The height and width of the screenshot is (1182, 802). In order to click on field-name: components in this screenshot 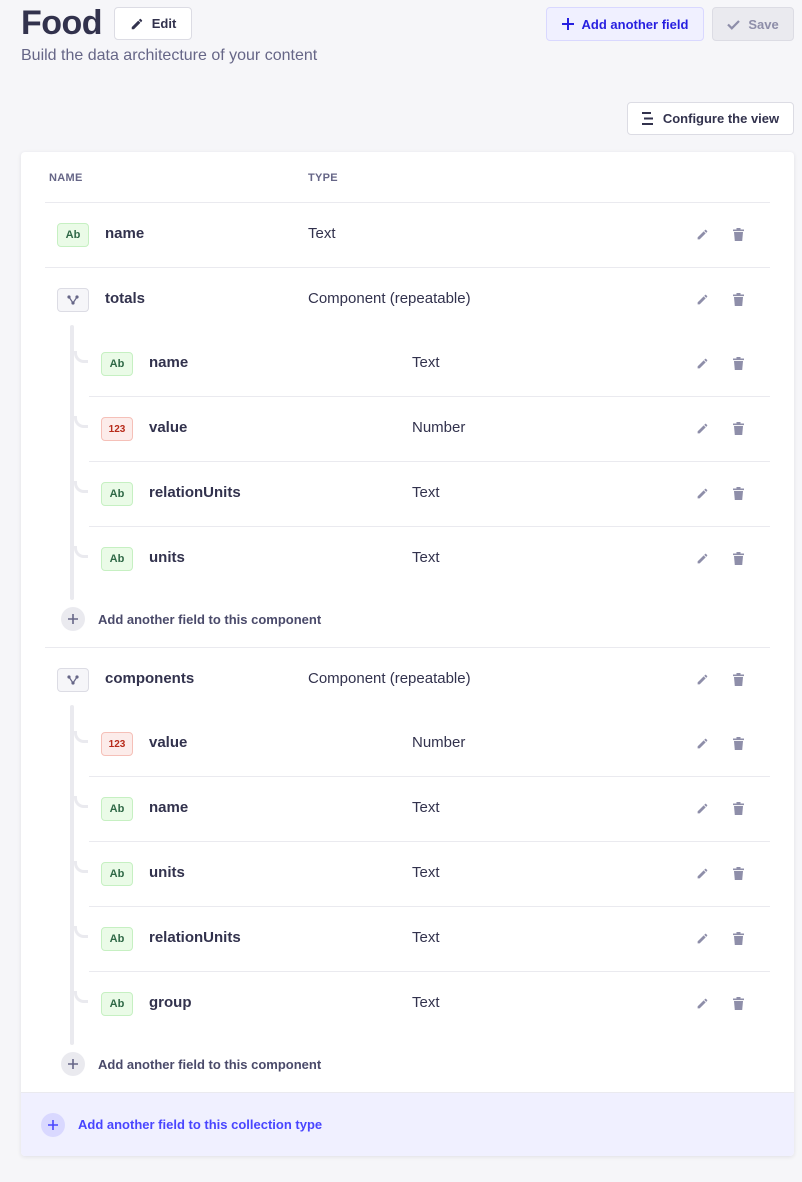, I will do `click(150, 678)`.